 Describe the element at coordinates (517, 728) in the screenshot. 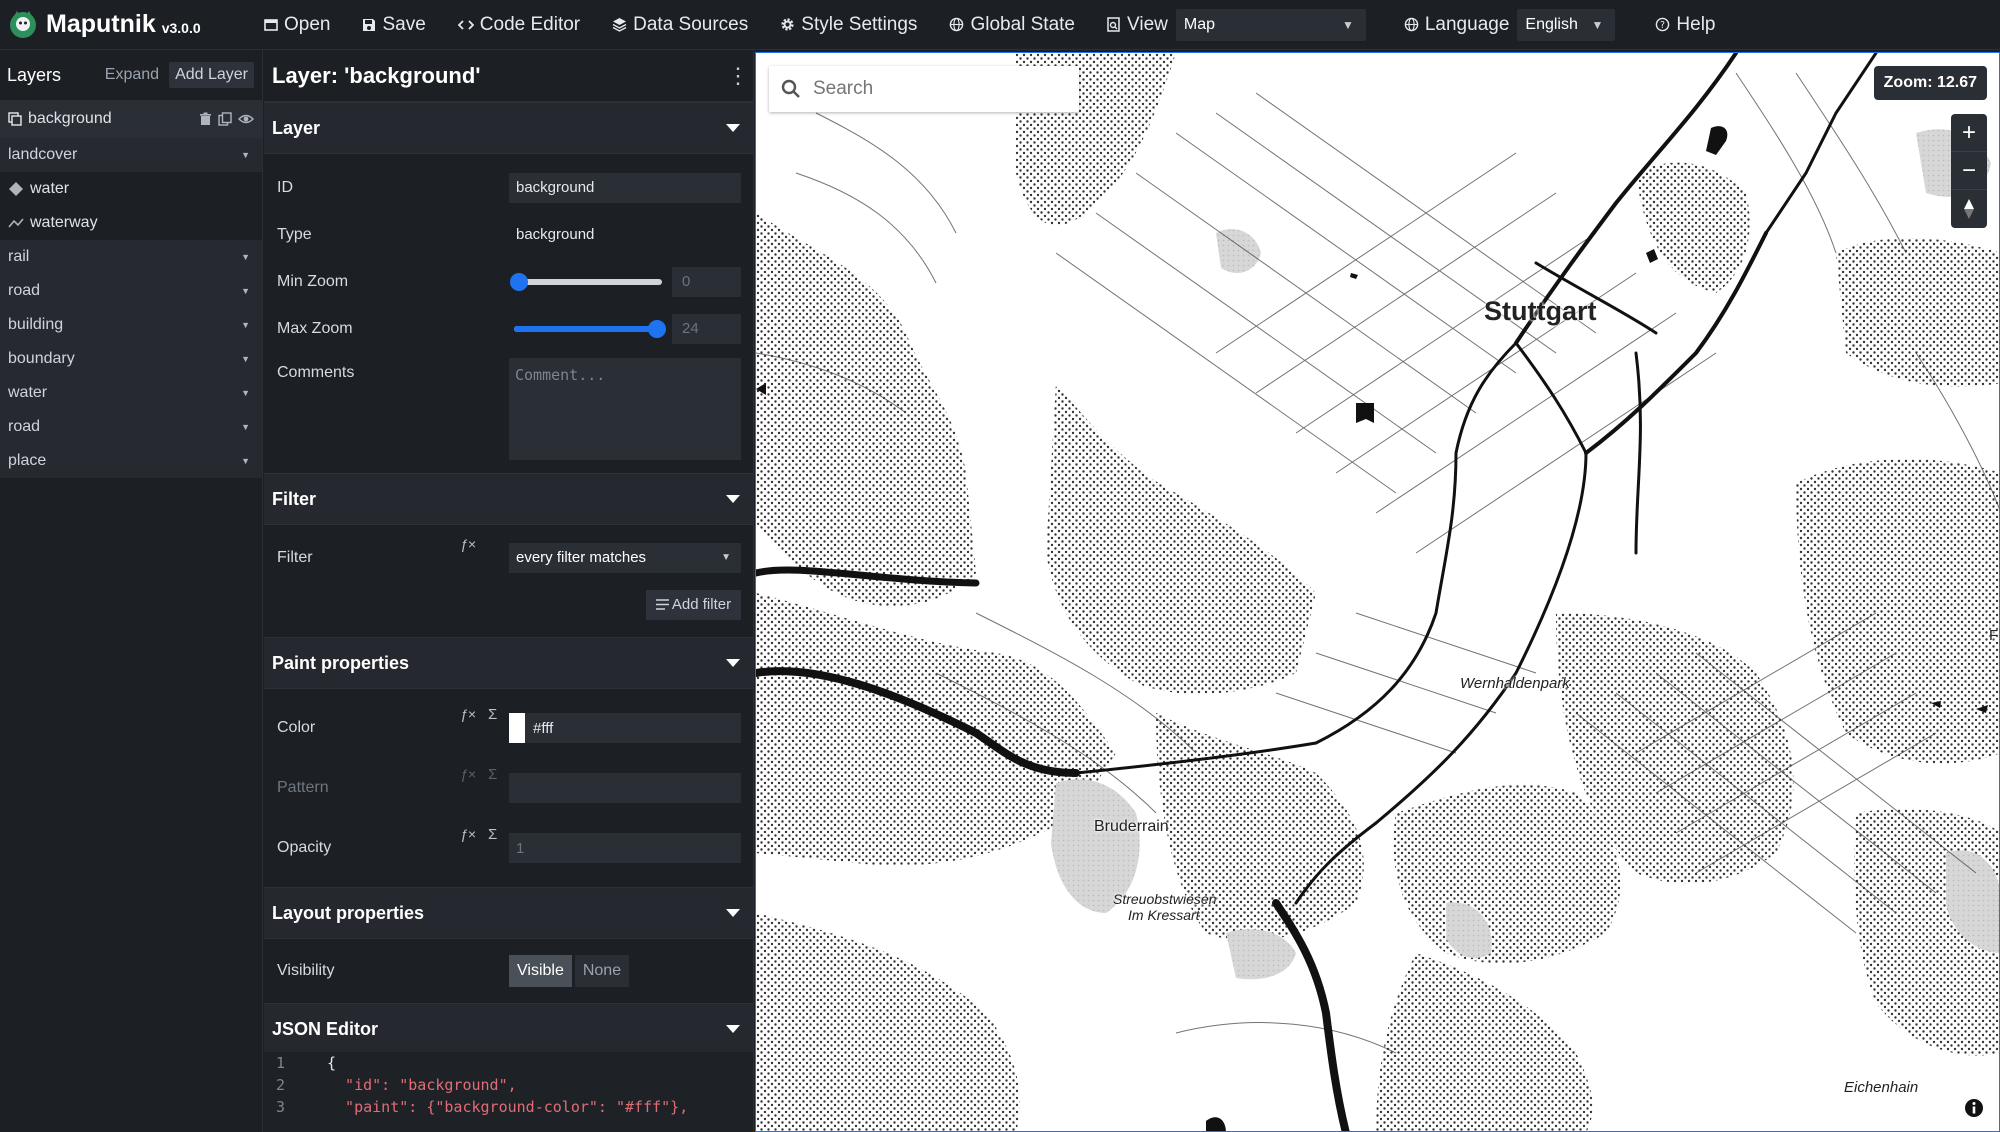

I see `color-swatch` at that location.